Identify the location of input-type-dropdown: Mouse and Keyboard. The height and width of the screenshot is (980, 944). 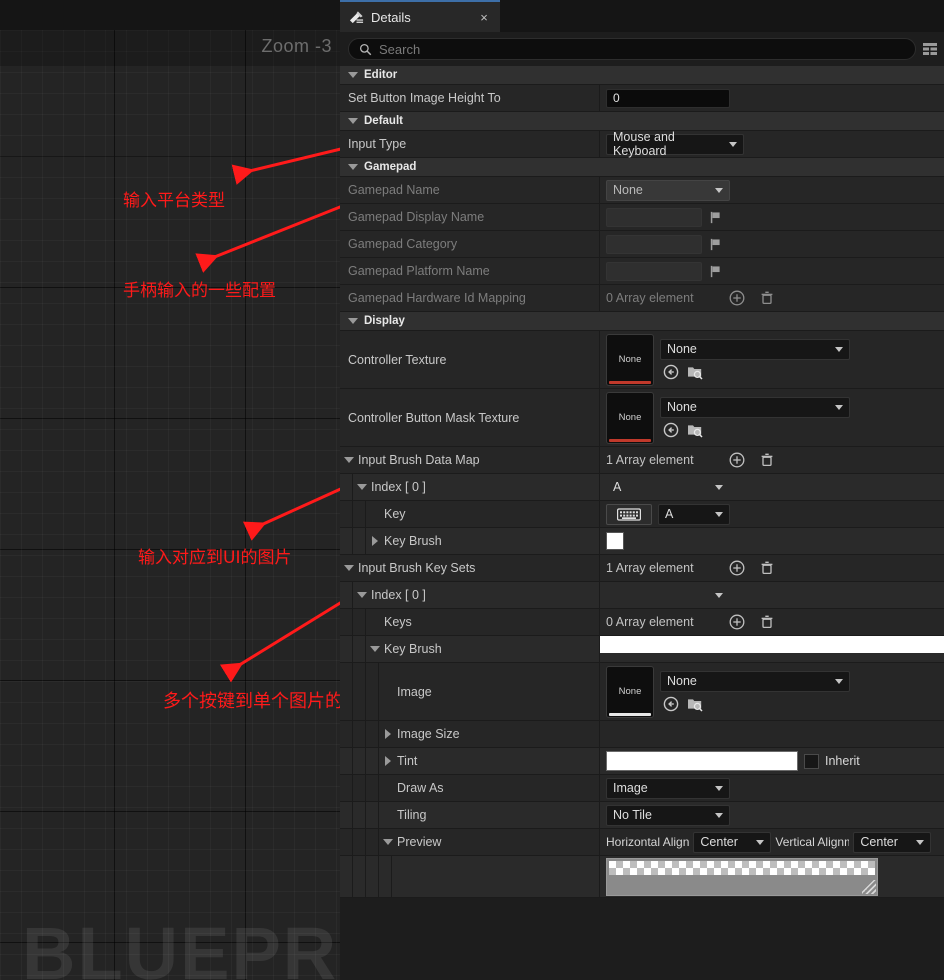
(675, 144).